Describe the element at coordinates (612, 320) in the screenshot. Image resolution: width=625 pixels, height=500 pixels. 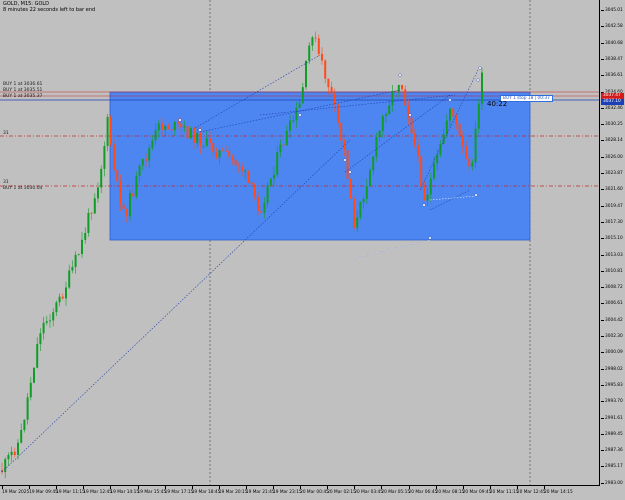
I see `price-axis-tick: 3004.42` at that location.